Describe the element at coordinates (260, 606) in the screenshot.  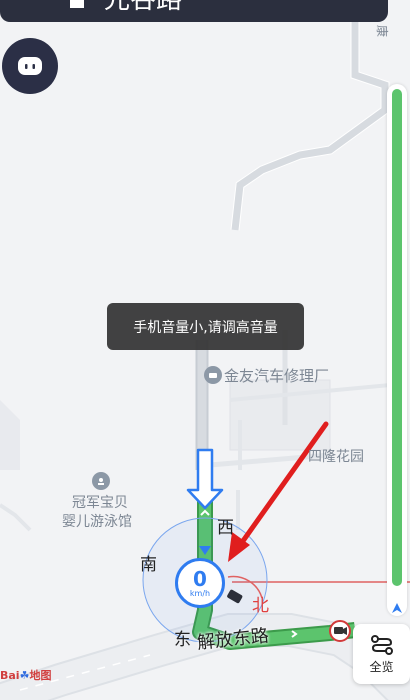
I see `compass-north: 北` at that location.